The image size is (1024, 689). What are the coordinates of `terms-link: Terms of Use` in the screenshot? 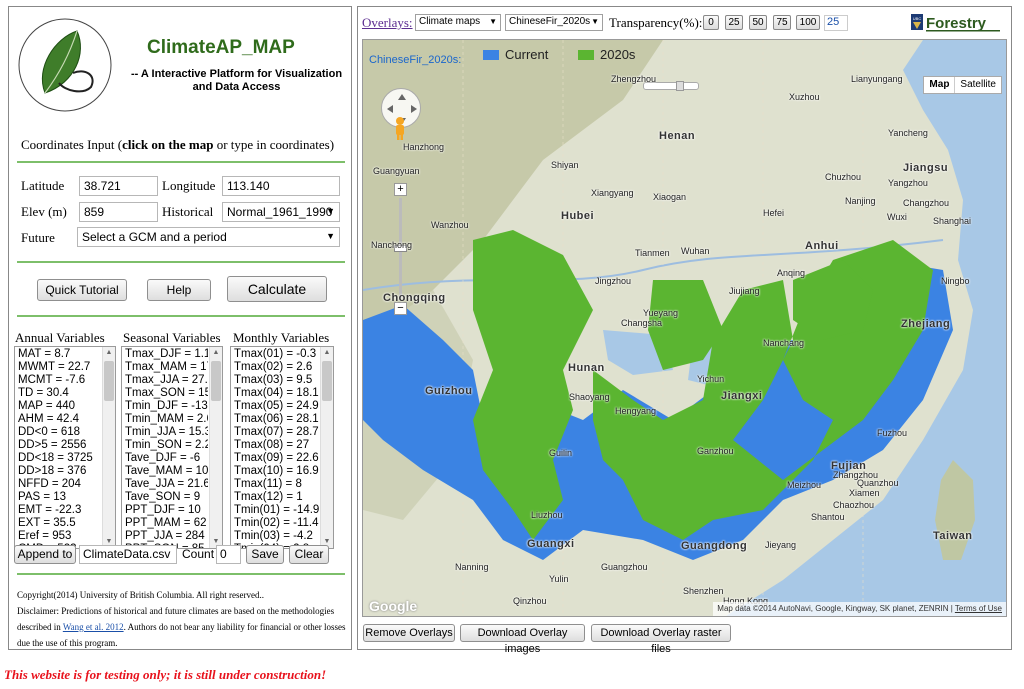 It's located at (978, 608).